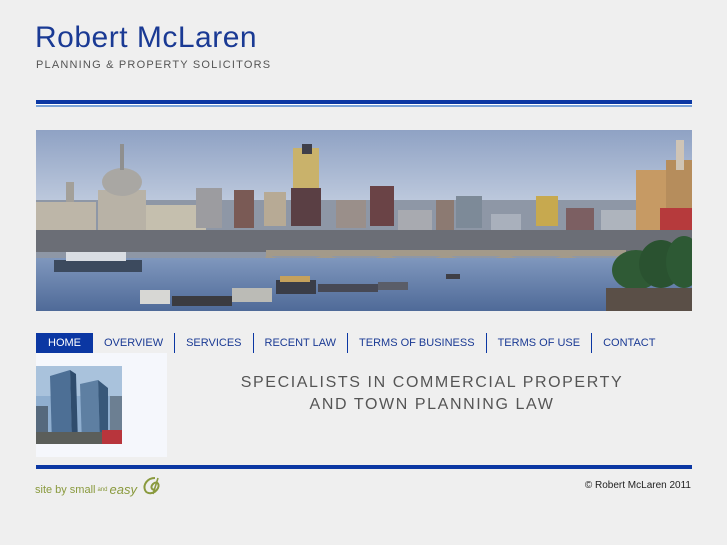 Image resolution: width=727 pixels, height=545 pixels. Describe the element at coordinates (432, 404) in the screenshot. I see `headline-line-2: AND TOWN PLANNING LAW` at that location.